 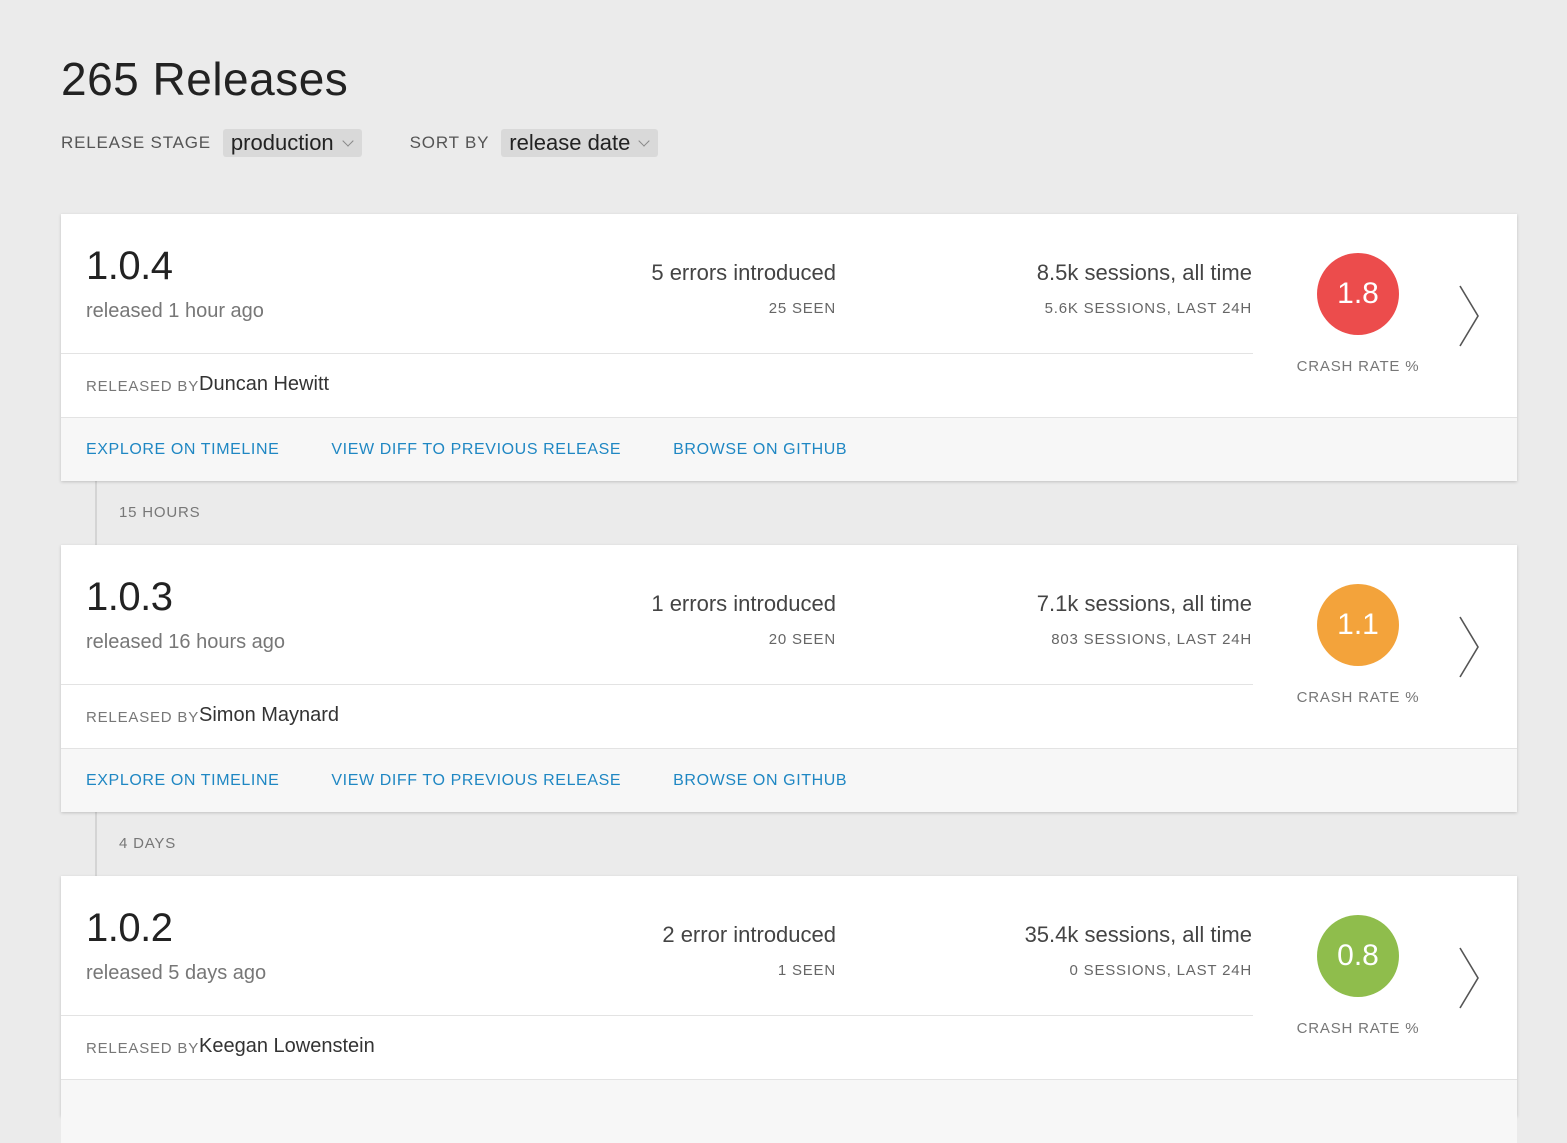 What do you see at coordinates (264, 384) in the screenshot?
I see `released-by-name: Duncan Hewitt` at bounding box center [264, 384].